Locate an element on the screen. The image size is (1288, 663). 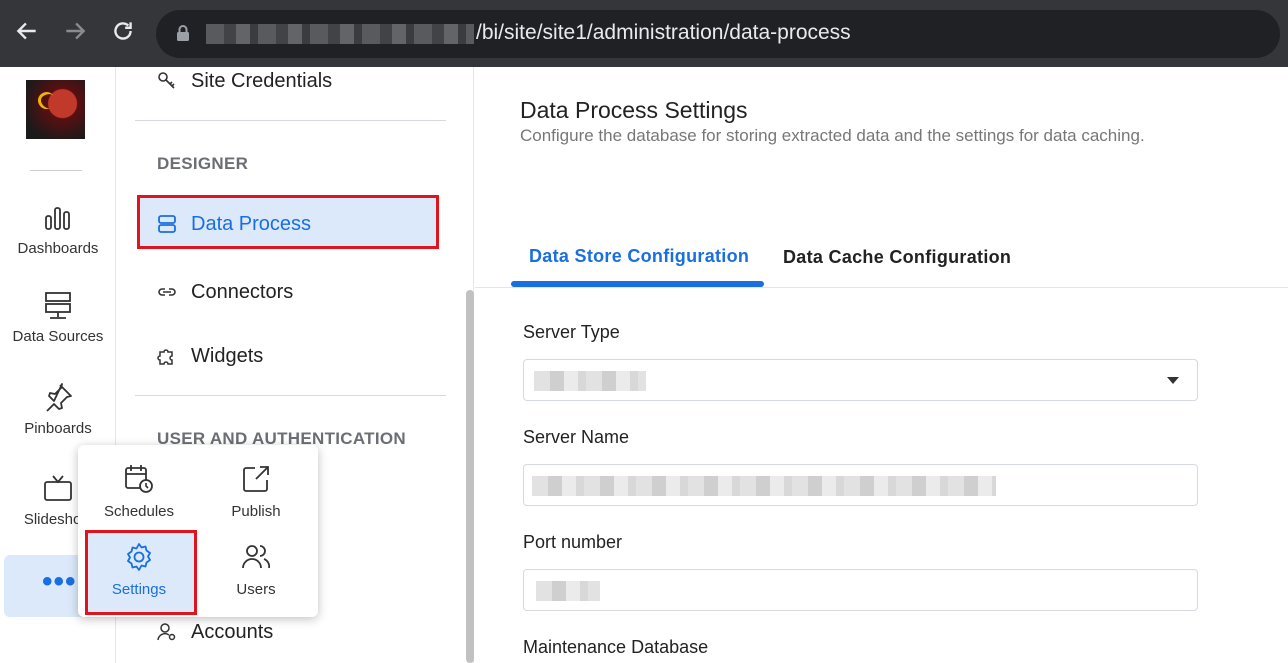
nav-item-connectors: Connectors is located at coordinates (225, 292).